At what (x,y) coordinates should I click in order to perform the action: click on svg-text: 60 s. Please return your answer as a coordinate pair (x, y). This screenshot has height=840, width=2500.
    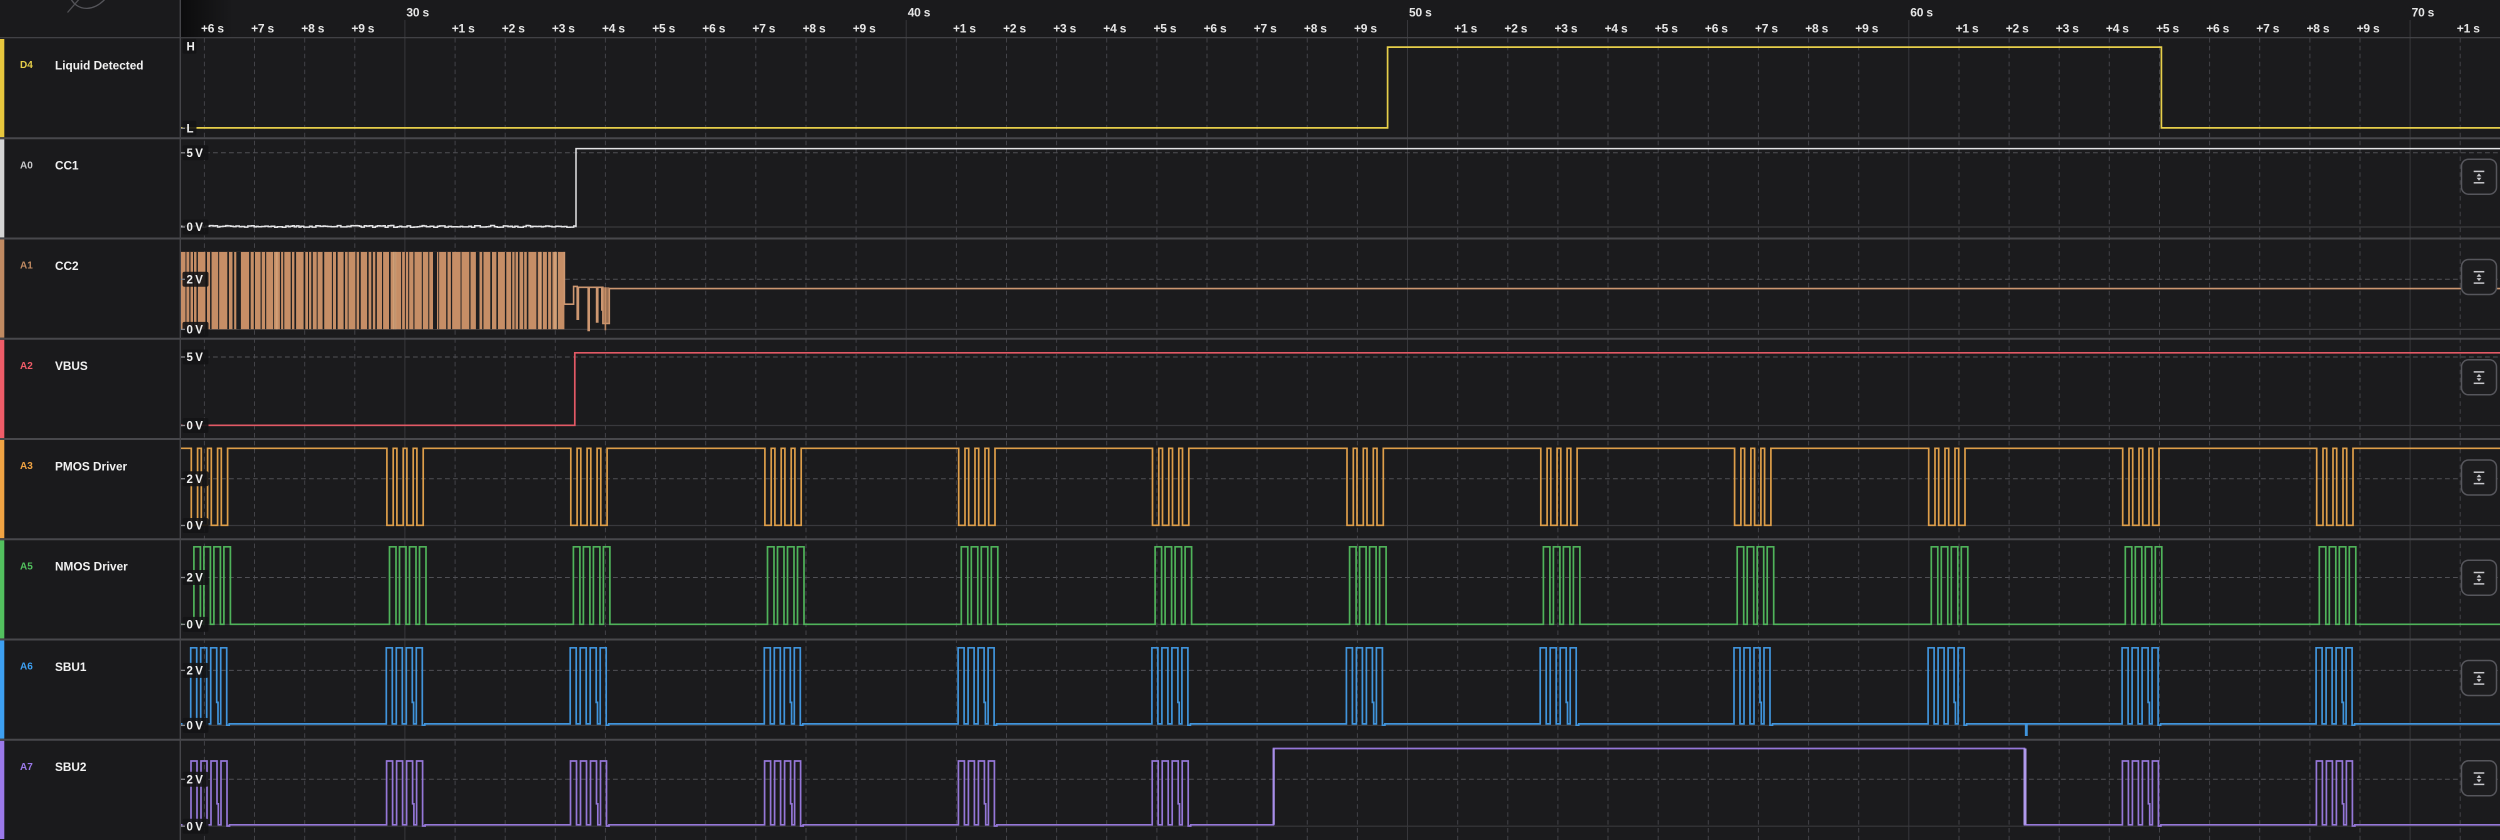
    Looking at the image, I should click on (1921, 13).